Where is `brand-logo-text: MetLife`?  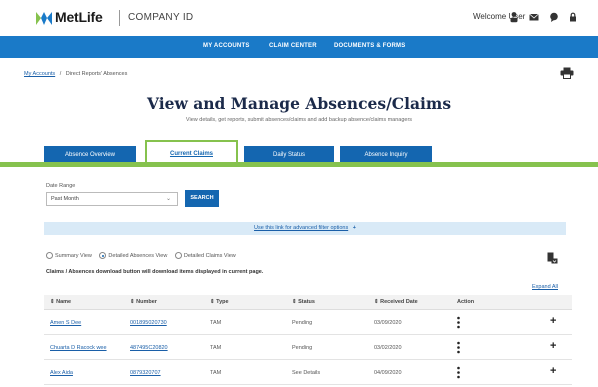 brand-logo-text: MetLife is located at coordinates (79, 17).